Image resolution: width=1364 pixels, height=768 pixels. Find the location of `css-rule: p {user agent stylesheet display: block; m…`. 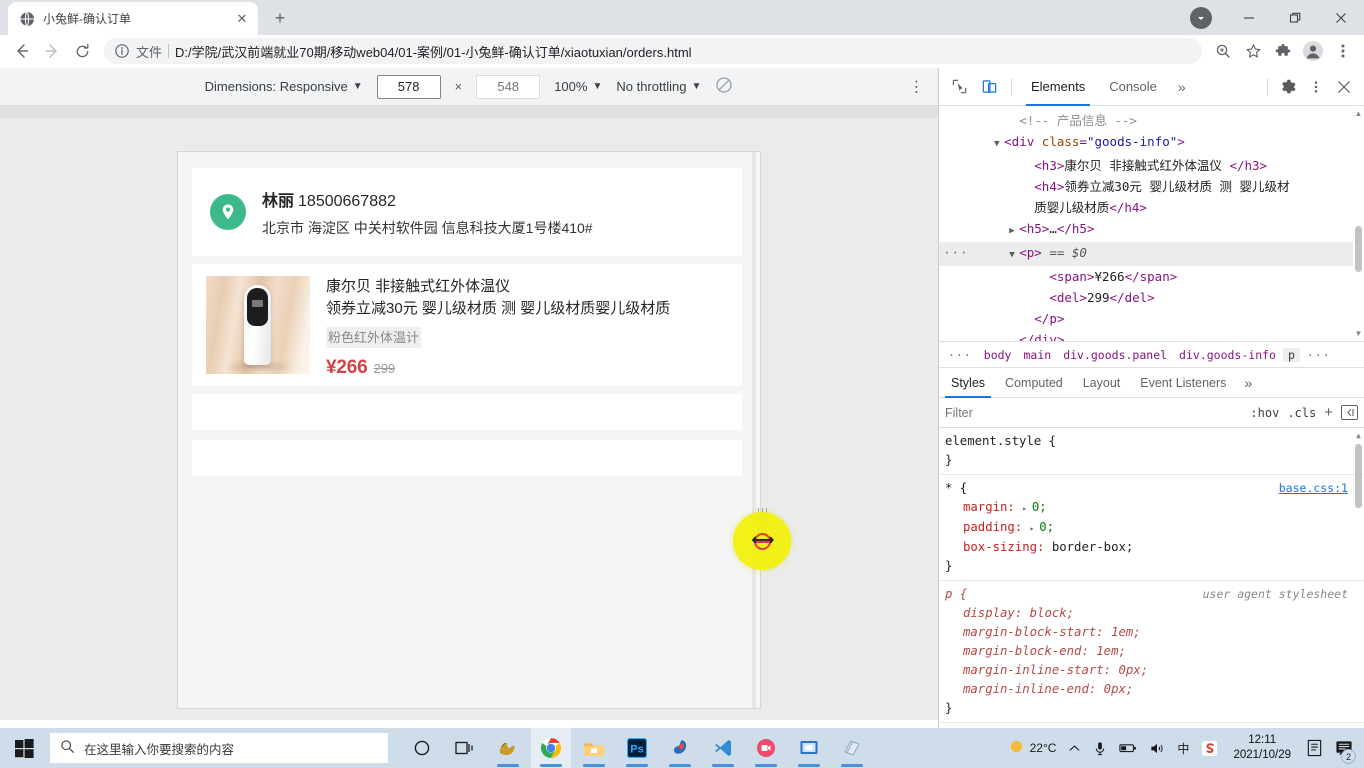

css-rule: p {user agent stylesheet display: block; m… is located at coordinates (1151, 652).